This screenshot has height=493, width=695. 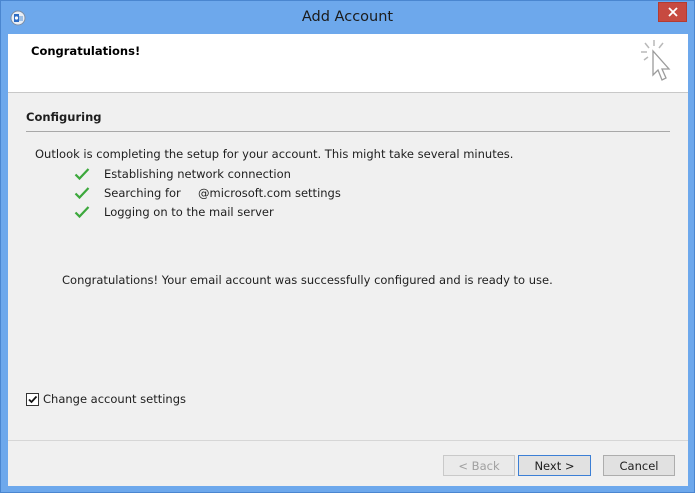 I want to click on cancel-button: Cancel, so click(x=639, y=465).